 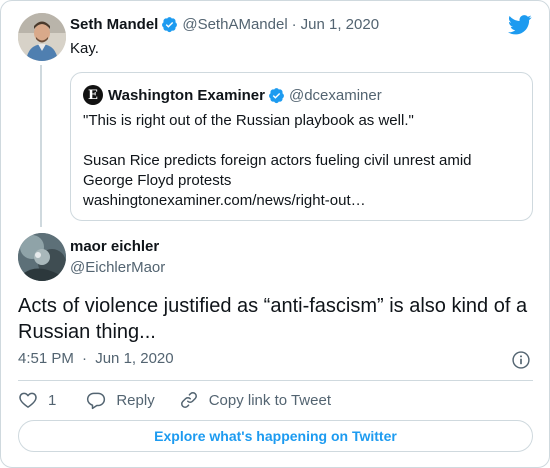 I want to click on explore-twitter-button: Explore what's happening on Twitter, so click(x=275, y=436).